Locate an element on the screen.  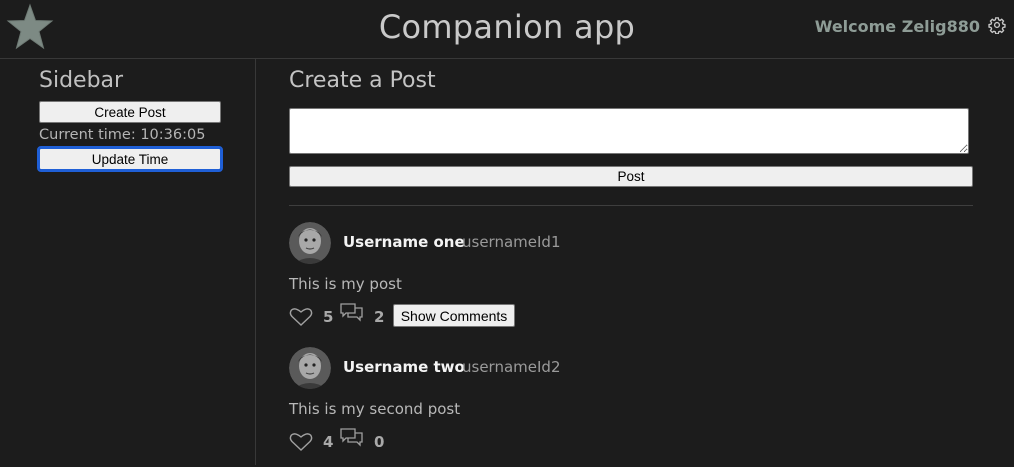
welcome-text: Welcome Zelig880 is located at coordinates (897, 26).